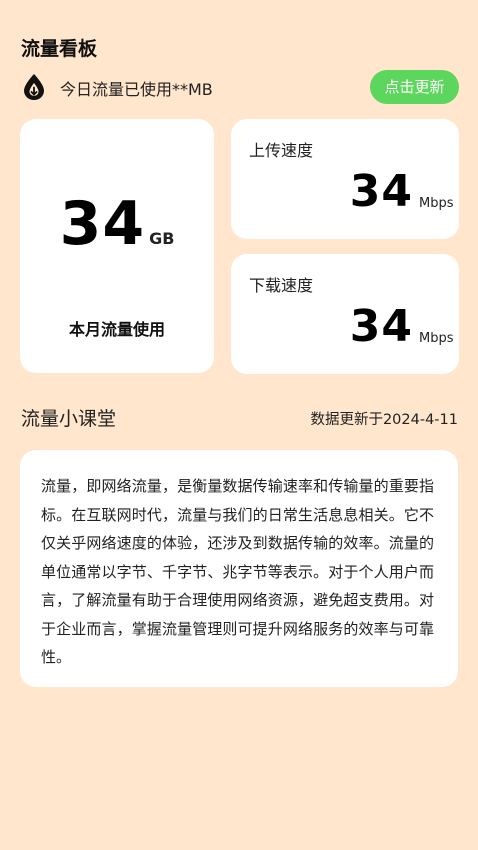  Describe the element at coordinates (162, 238) in the screenshot. I see `monthly-usage-unit: GB` at that location.